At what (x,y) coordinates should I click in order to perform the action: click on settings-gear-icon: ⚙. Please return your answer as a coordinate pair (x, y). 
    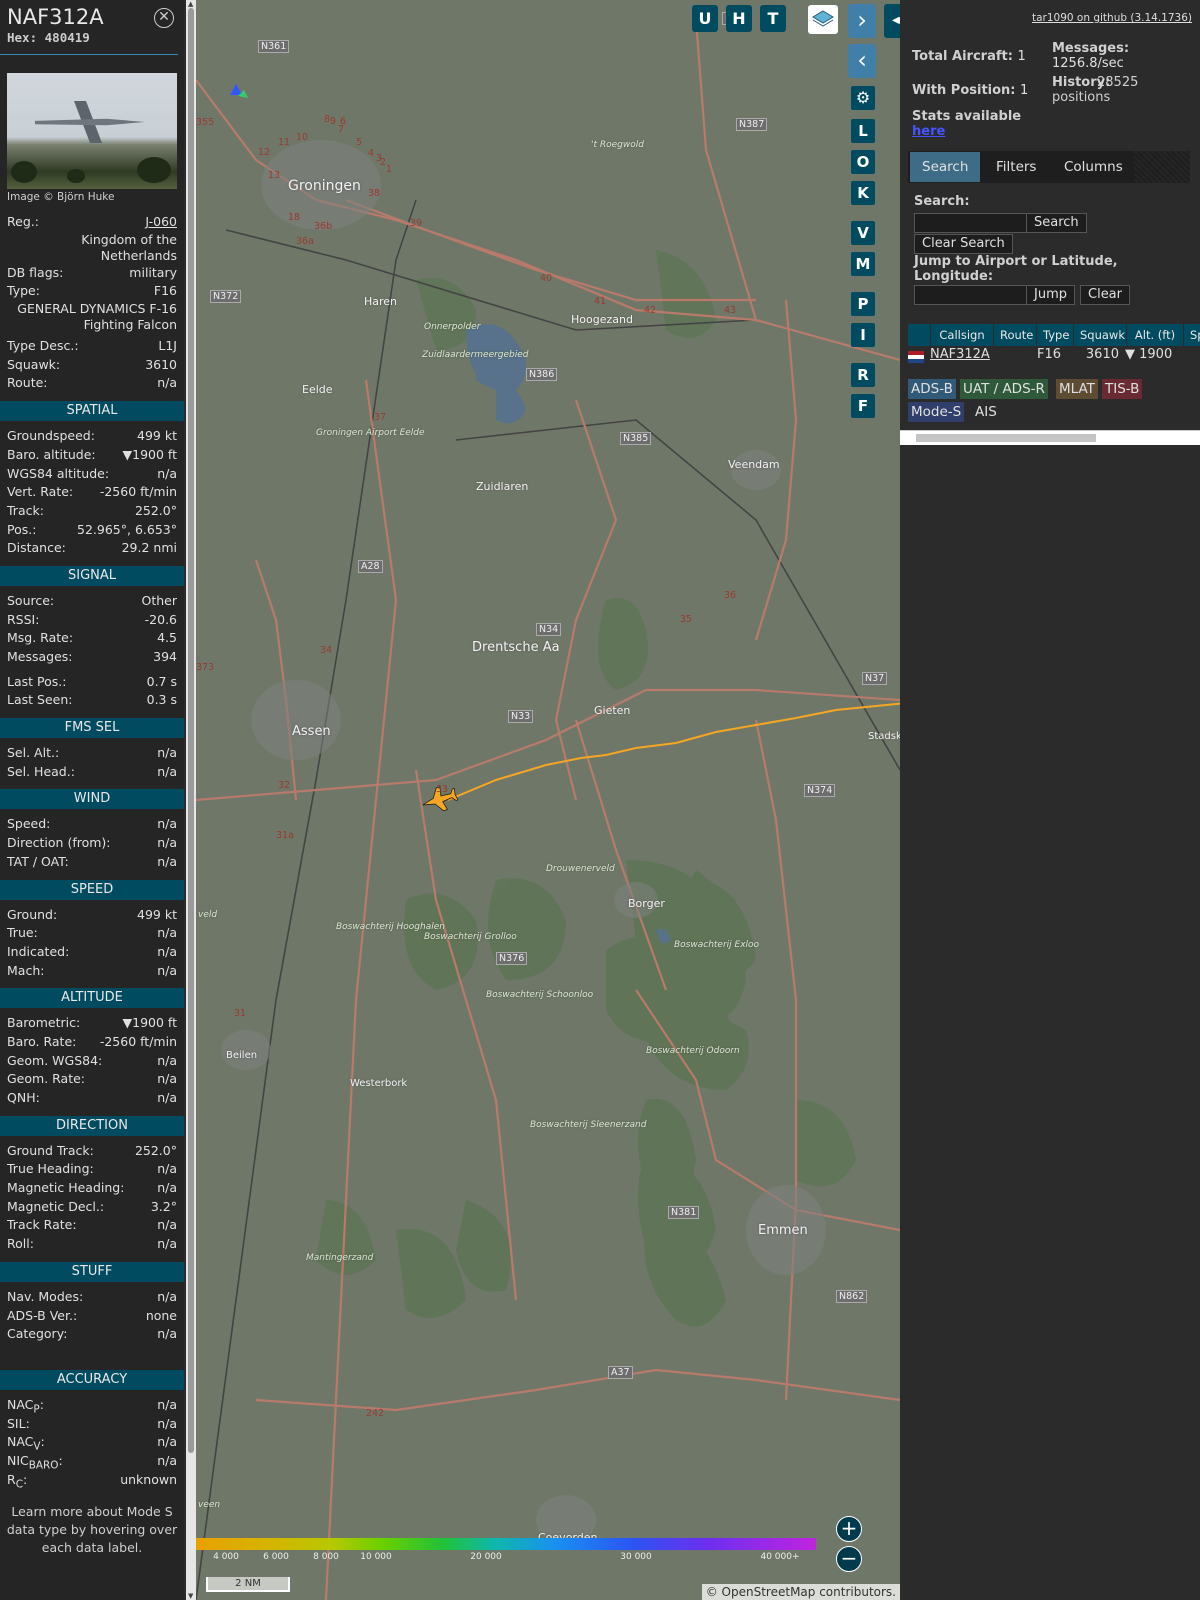
    Looking at the image, I should click on (863, 98).